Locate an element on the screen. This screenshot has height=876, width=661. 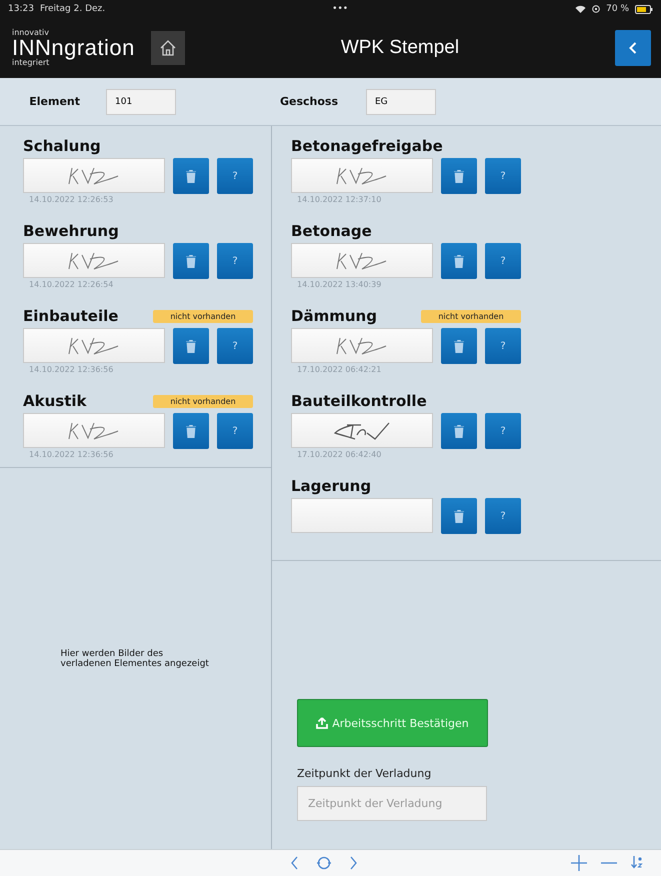
images-hint: Hier werden Bilder des verladenen Elementes angezeigt is located at coordinates (135, 658).